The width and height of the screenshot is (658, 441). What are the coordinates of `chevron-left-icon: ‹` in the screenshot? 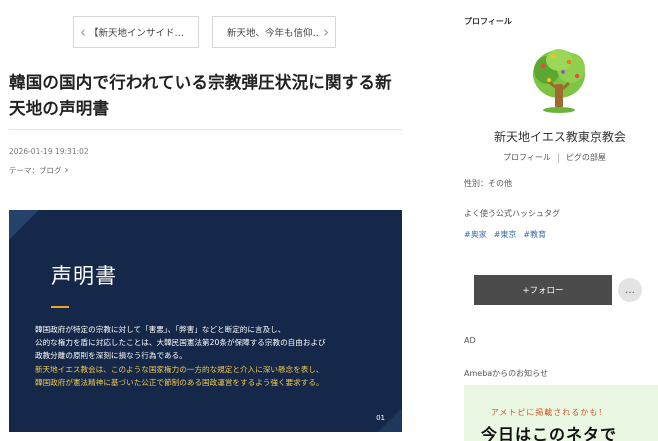 It's located at (83, 32).